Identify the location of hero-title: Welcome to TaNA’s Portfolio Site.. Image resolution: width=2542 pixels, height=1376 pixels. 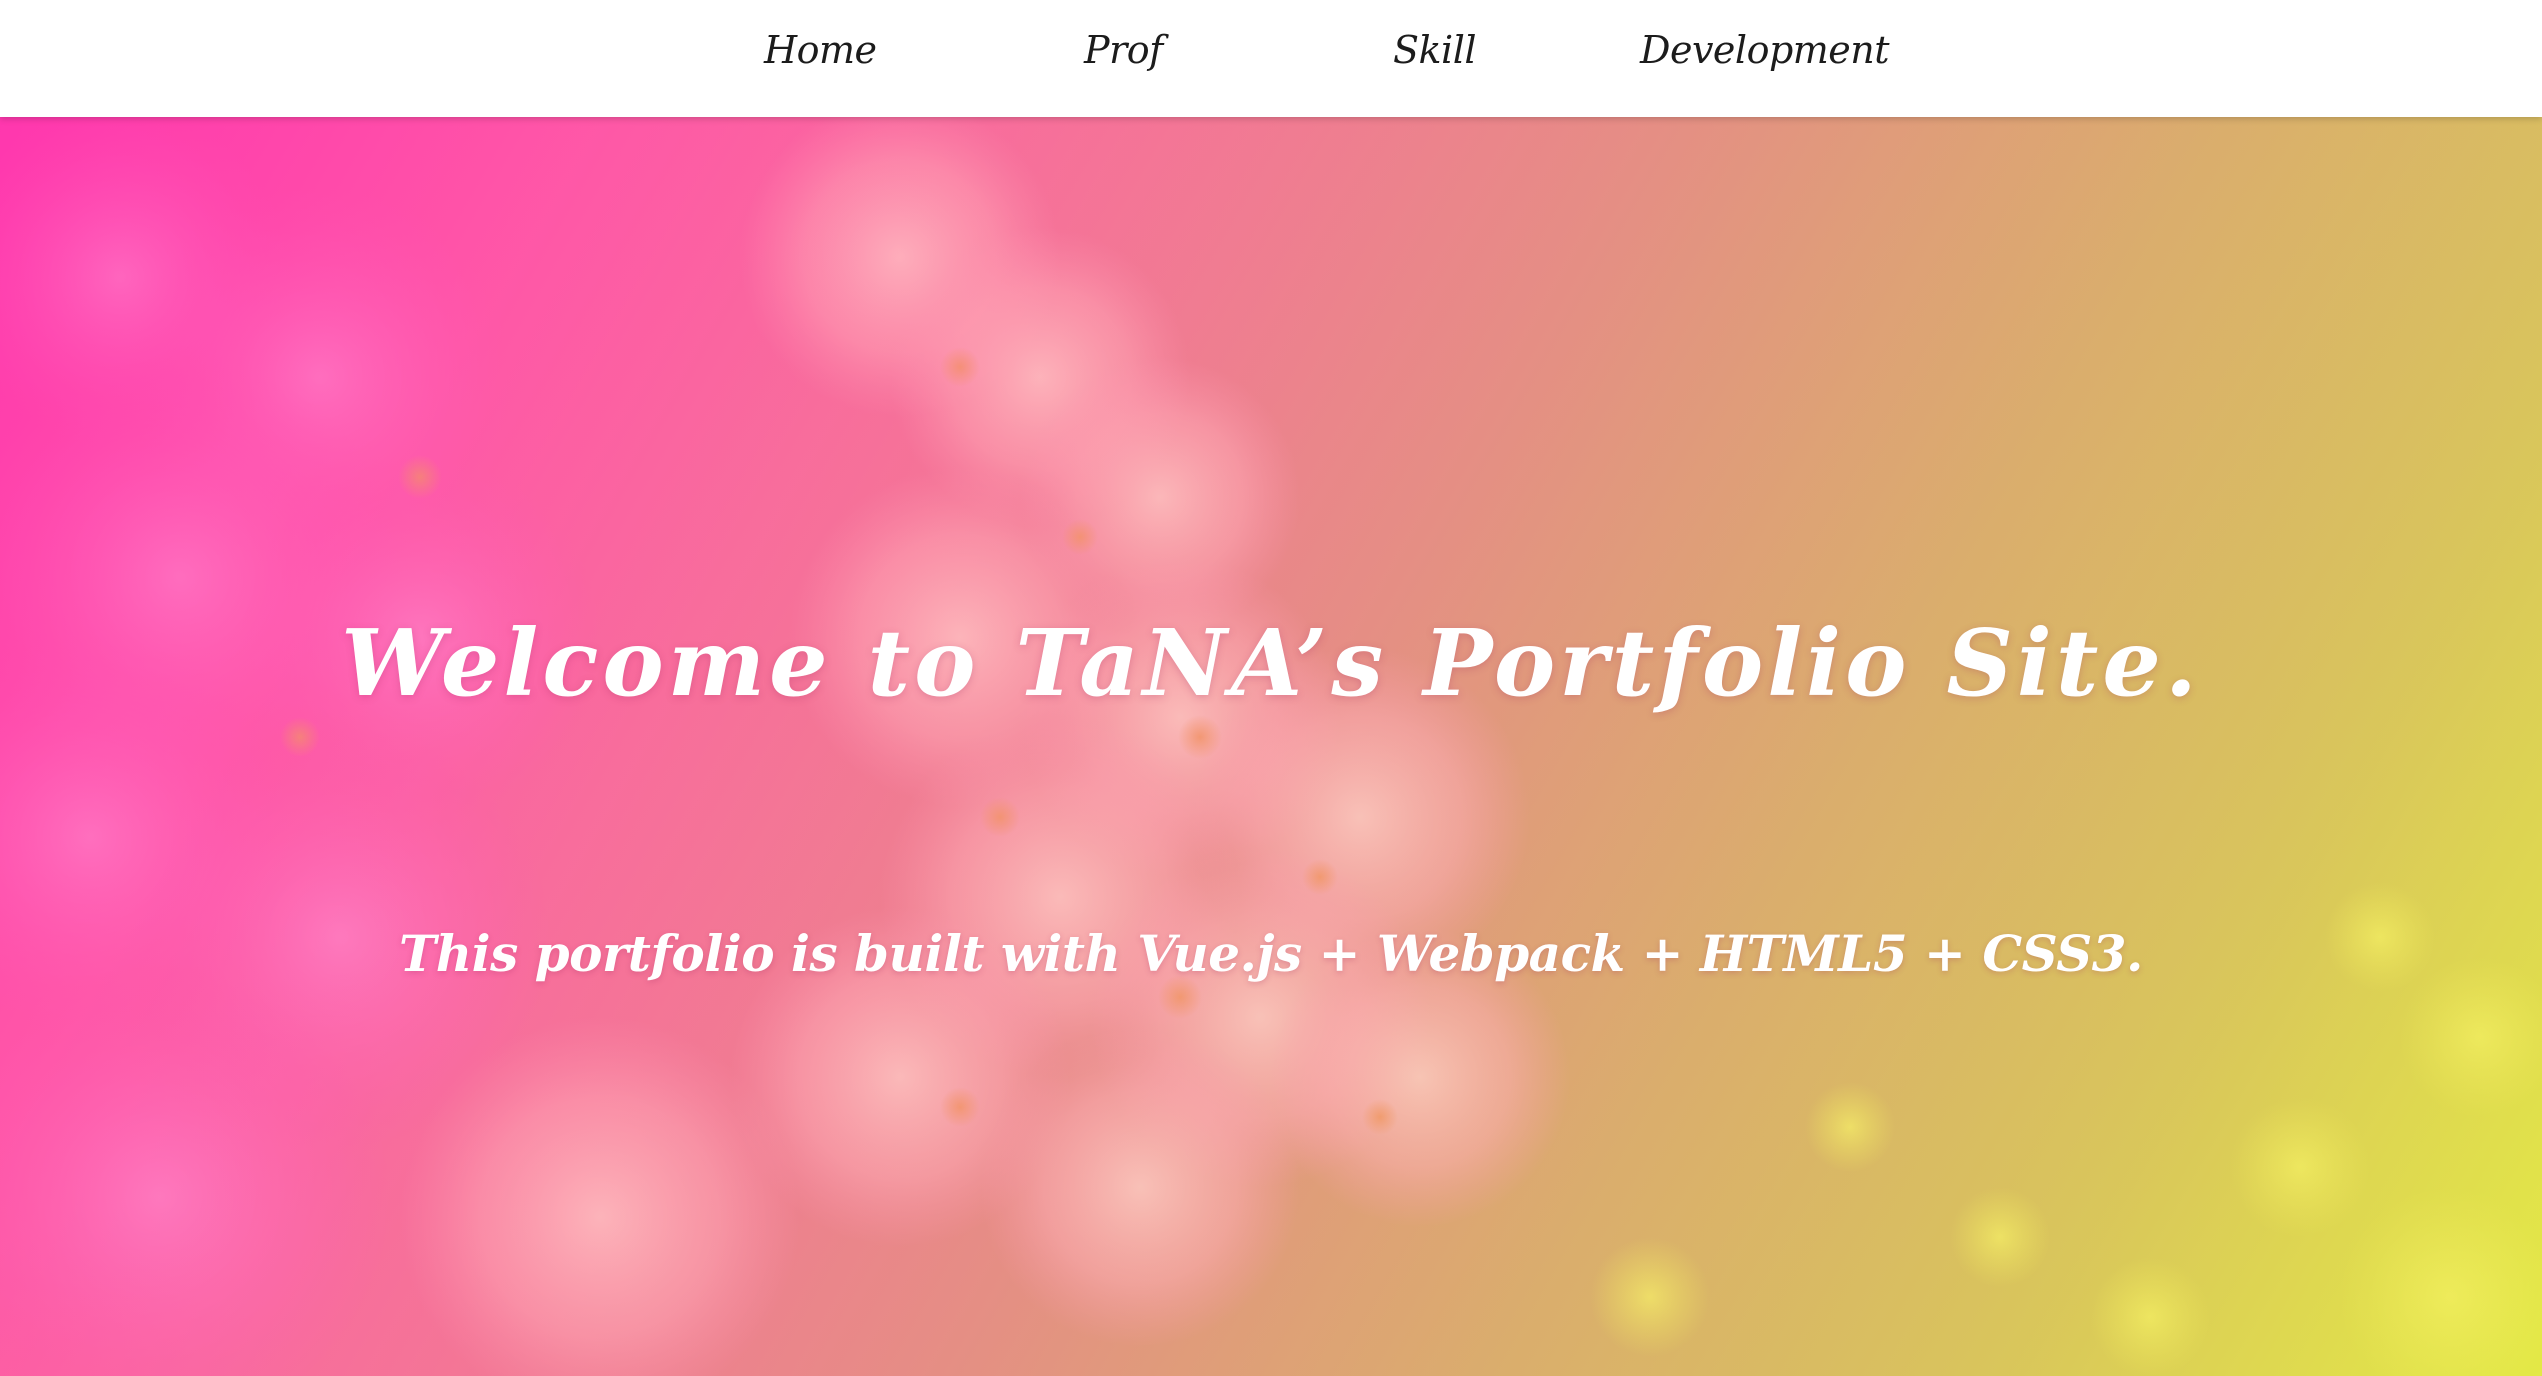
(1271, 662).